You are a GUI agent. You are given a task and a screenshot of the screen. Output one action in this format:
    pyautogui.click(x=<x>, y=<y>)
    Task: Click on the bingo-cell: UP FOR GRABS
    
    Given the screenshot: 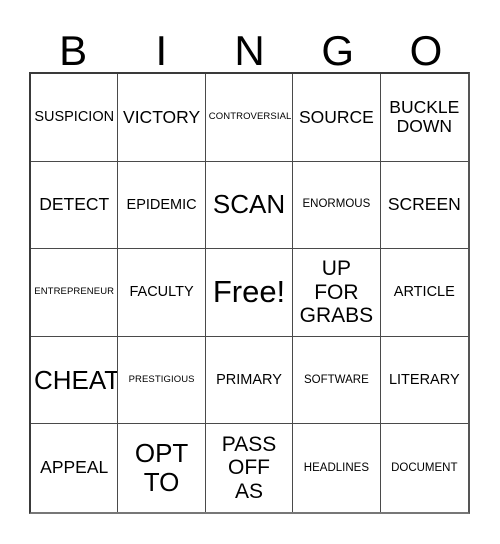 What is the action you would take?
    pyautogui.click(x=337, y=293)
    